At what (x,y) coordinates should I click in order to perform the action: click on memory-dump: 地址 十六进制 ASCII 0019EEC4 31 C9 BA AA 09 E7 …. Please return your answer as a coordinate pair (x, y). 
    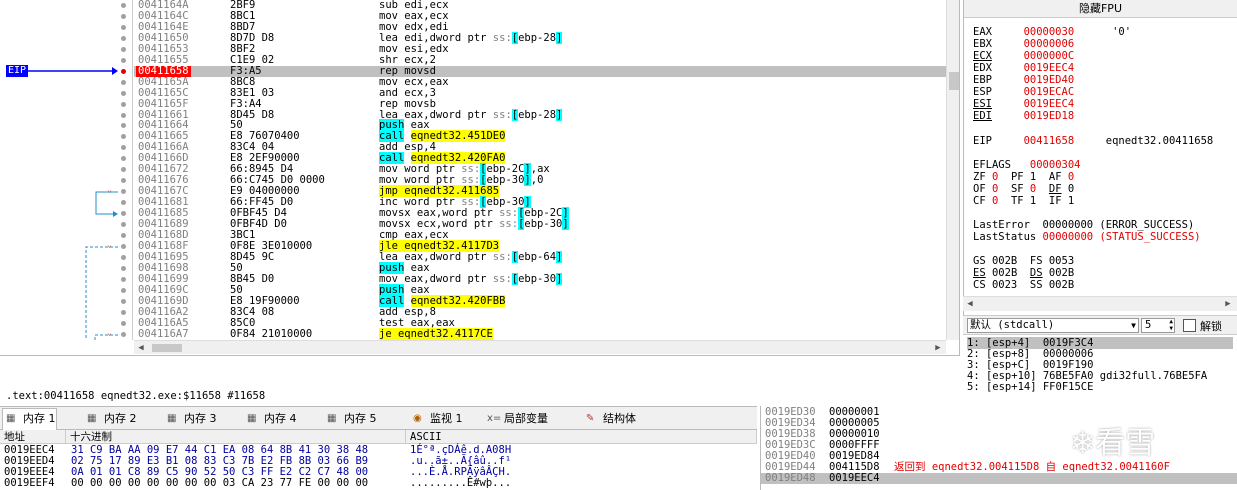
    Looking at the image, I should click on (378, 460).